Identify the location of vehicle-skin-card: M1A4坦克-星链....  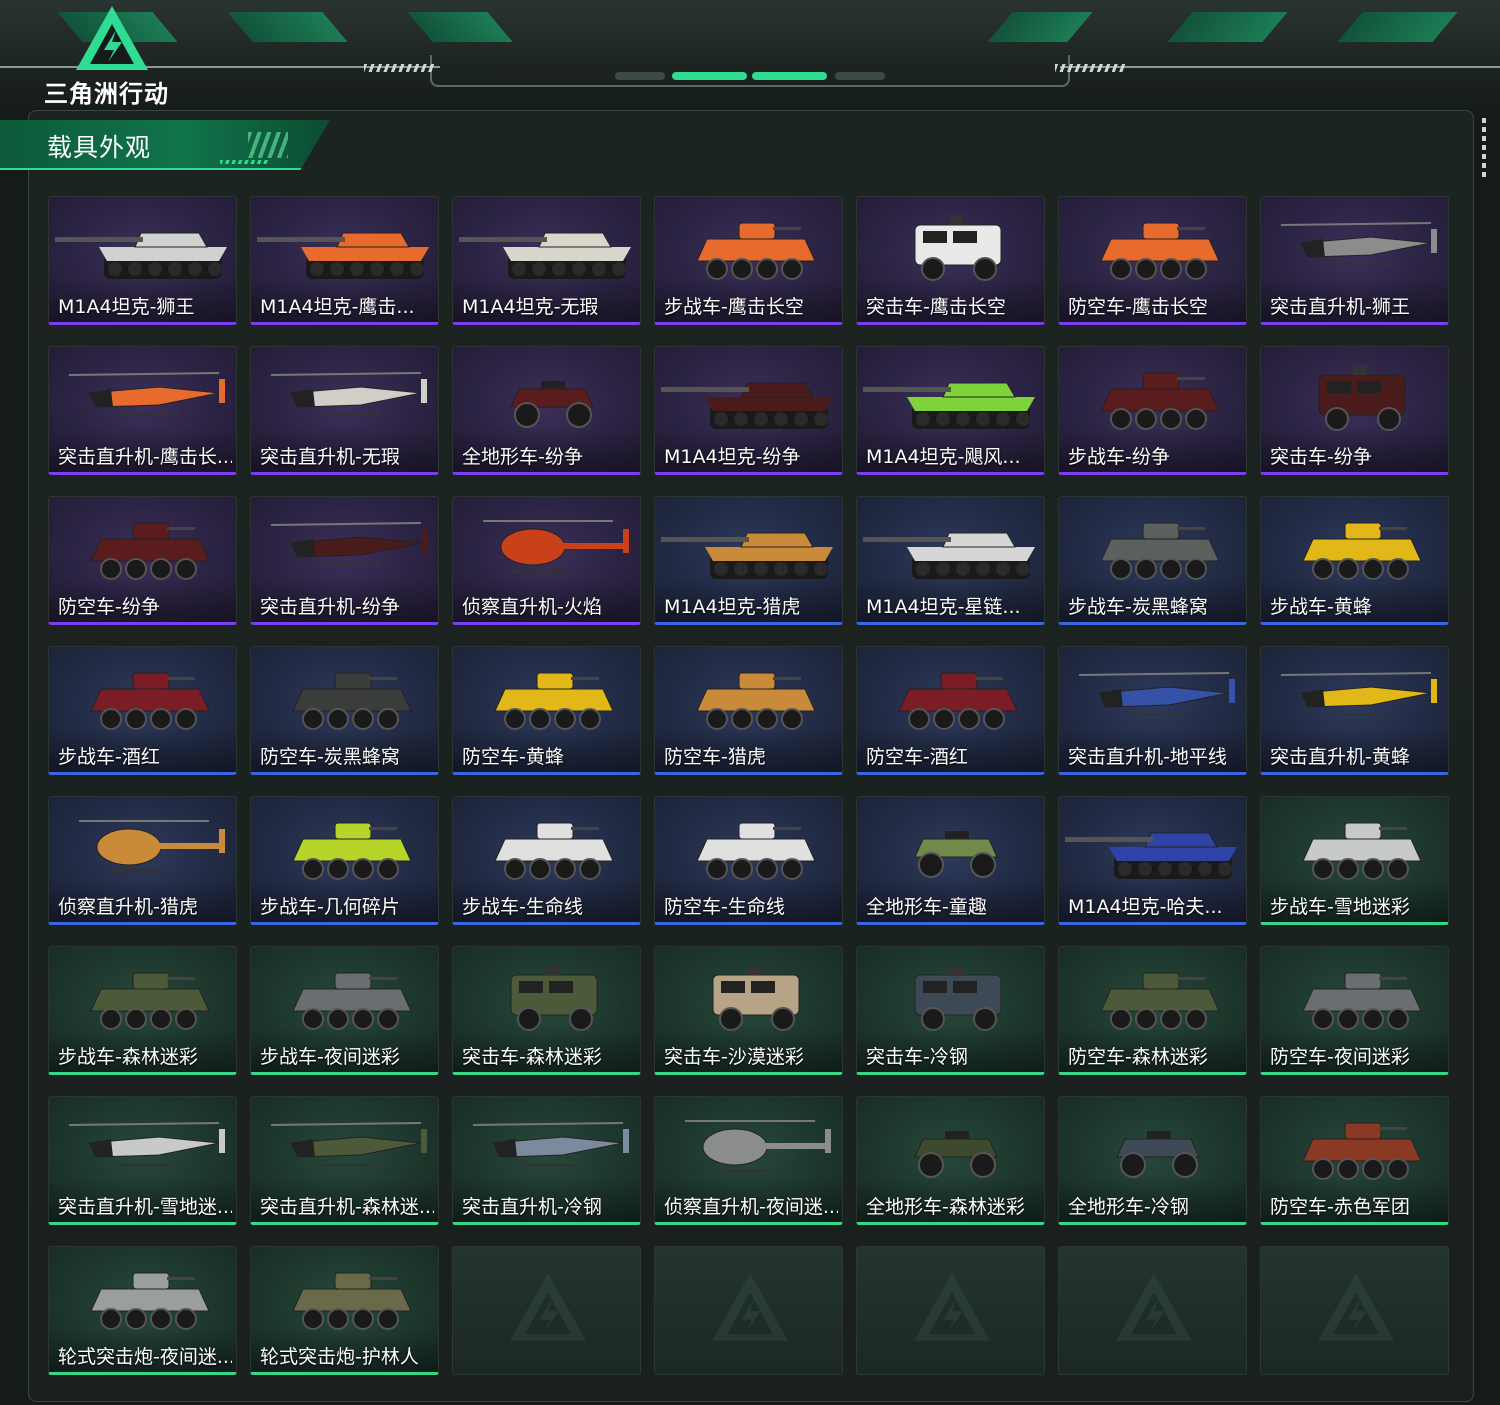
(950, 560).